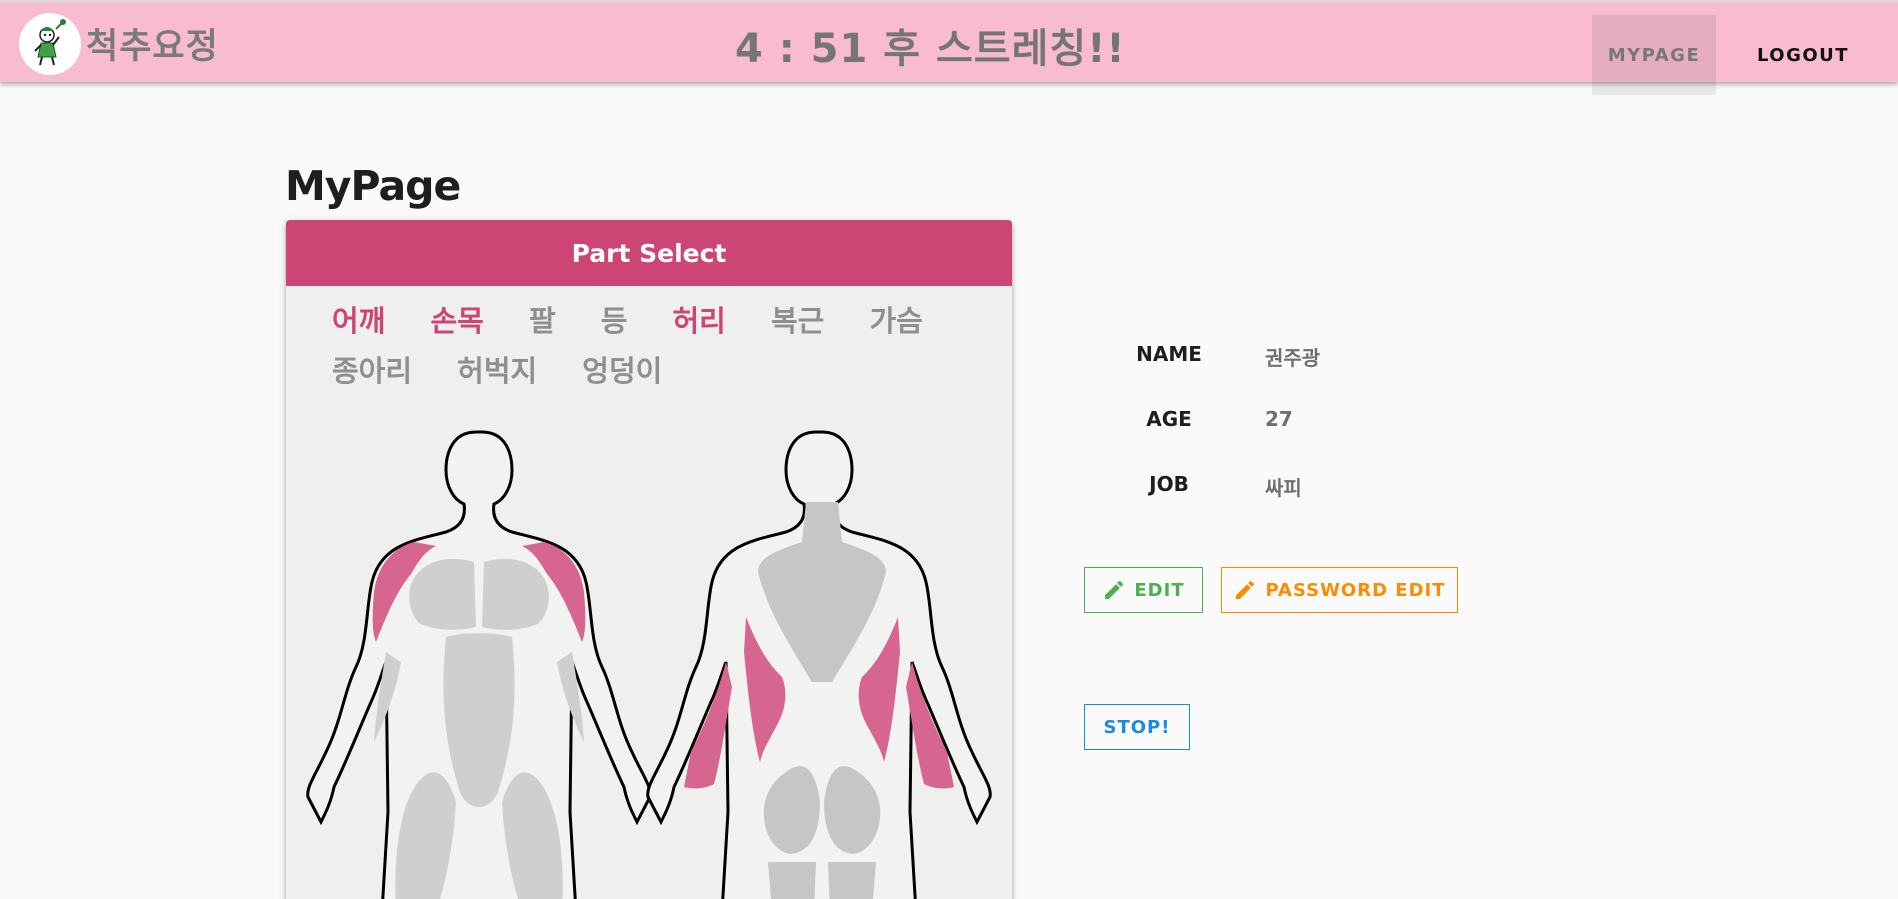 Image resolution: width=1898 pixels, height=899 pixels. What do you see at coordinates (1803, 55) in the screenshot?
I see `nav-logout-button: LOGOUT` at bounding box center [1803, 55].